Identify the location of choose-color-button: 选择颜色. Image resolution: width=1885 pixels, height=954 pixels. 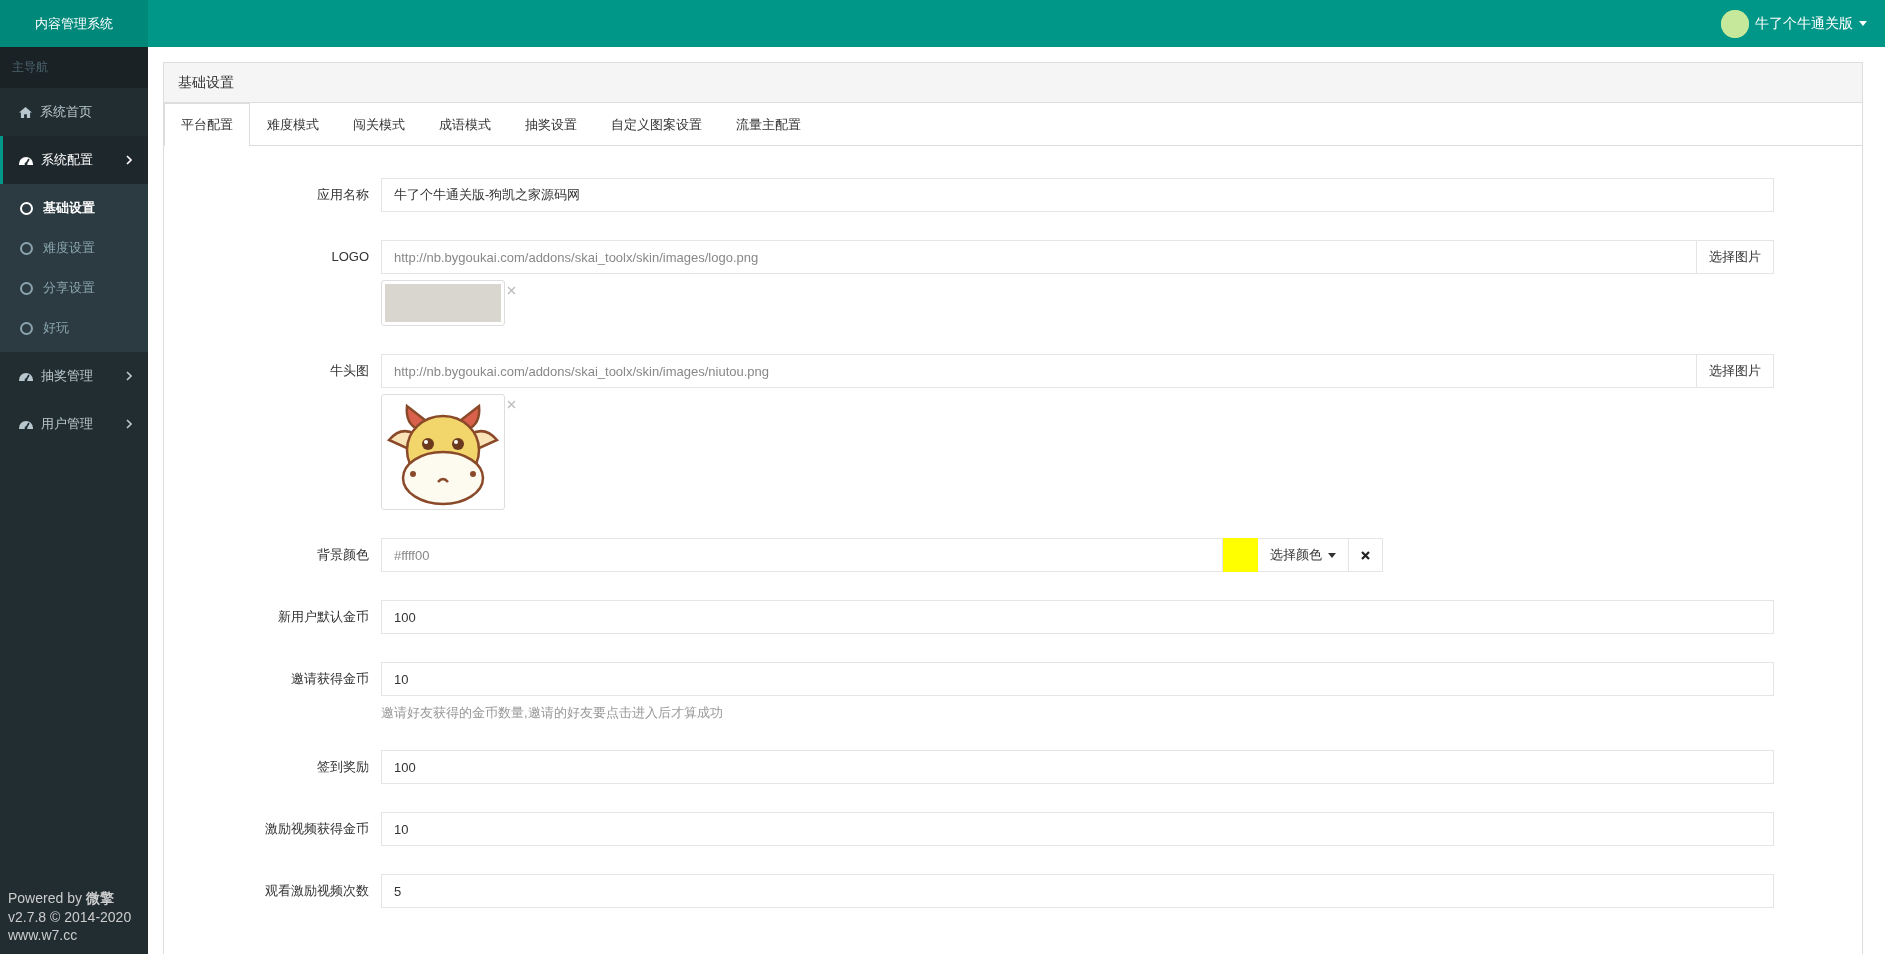
(1303, 555).